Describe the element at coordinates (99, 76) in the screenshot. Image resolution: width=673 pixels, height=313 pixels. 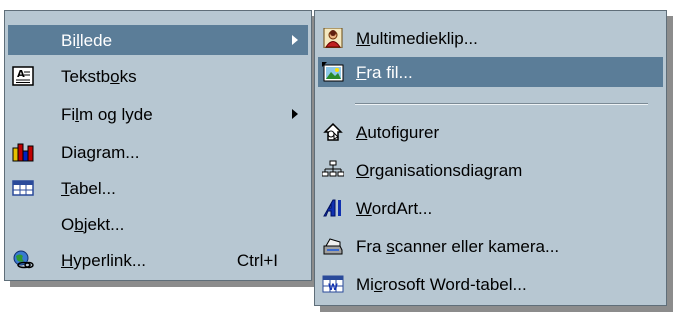
I see `menu-item-label: Tekstboks` at that location.